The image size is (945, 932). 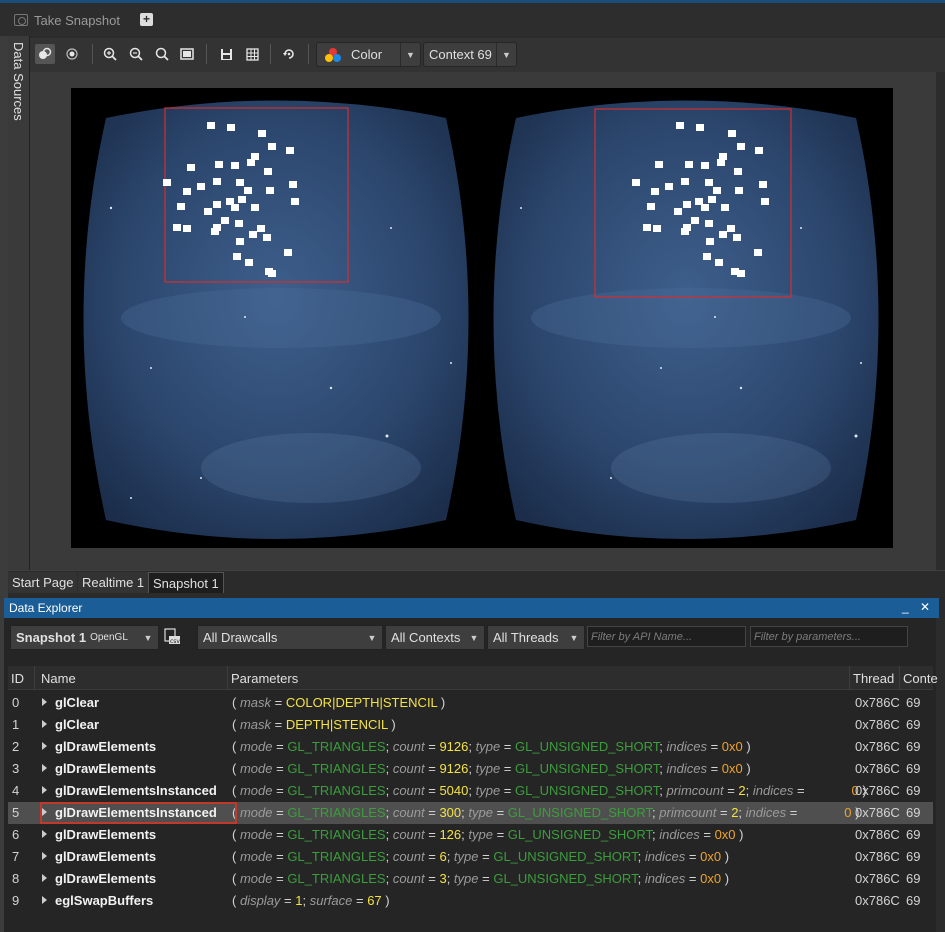 What do you see at coordinates (536, 637) in the screenshot?
I see `threads-filter: All Threads ▼` at bounding box center [536, 637].